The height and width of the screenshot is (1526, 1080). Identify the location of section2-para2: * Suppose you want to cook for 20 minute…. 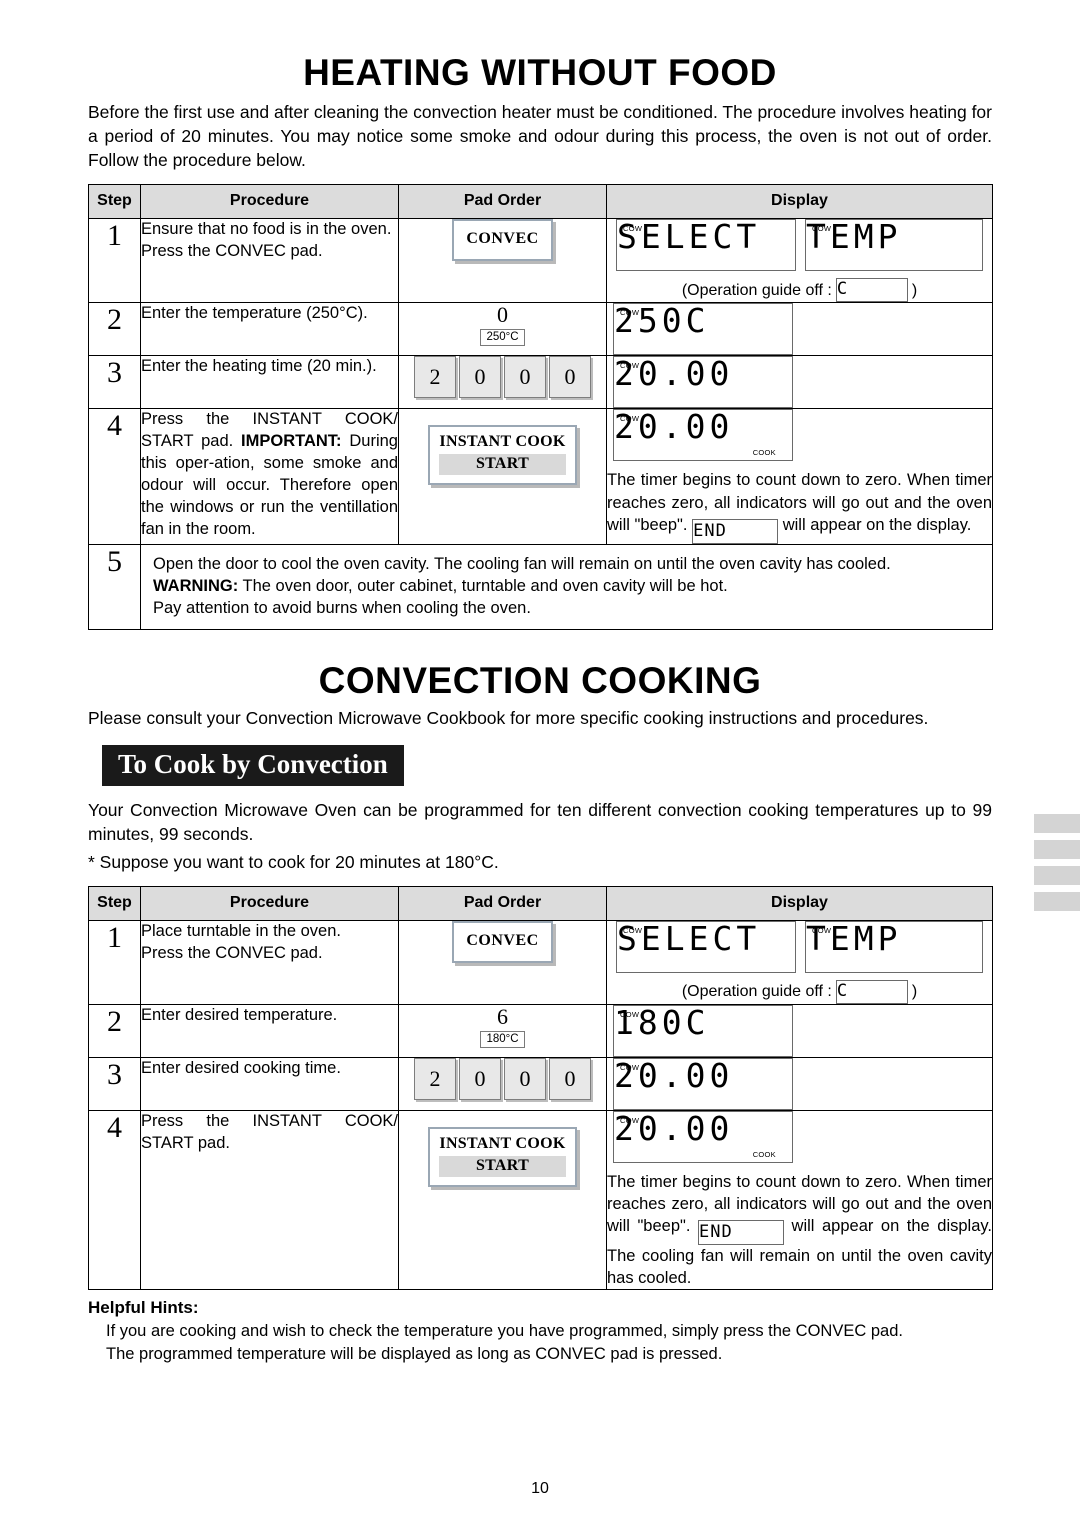
(293, 861).